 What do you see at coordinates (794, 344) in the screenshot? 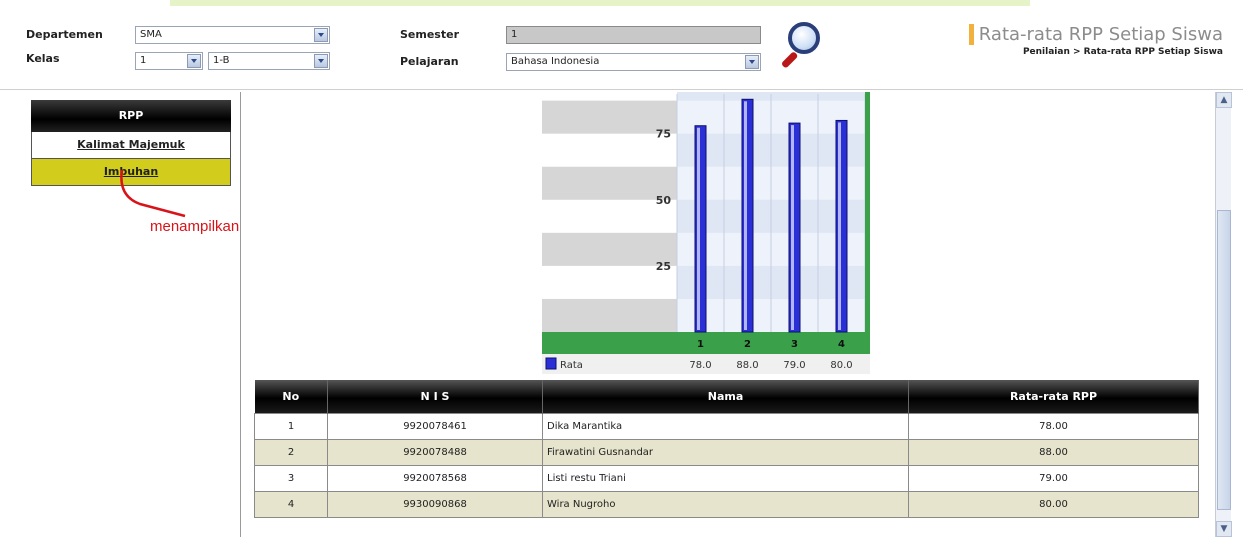
I see `category-label: 3` at bounding box center [794, 344].